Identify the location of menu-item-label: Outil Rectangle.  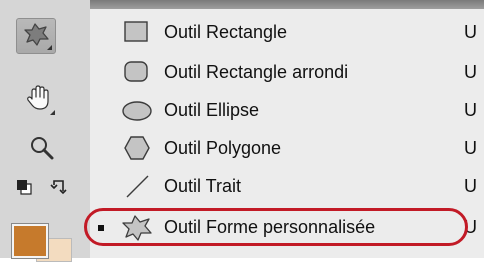
(226, 32).